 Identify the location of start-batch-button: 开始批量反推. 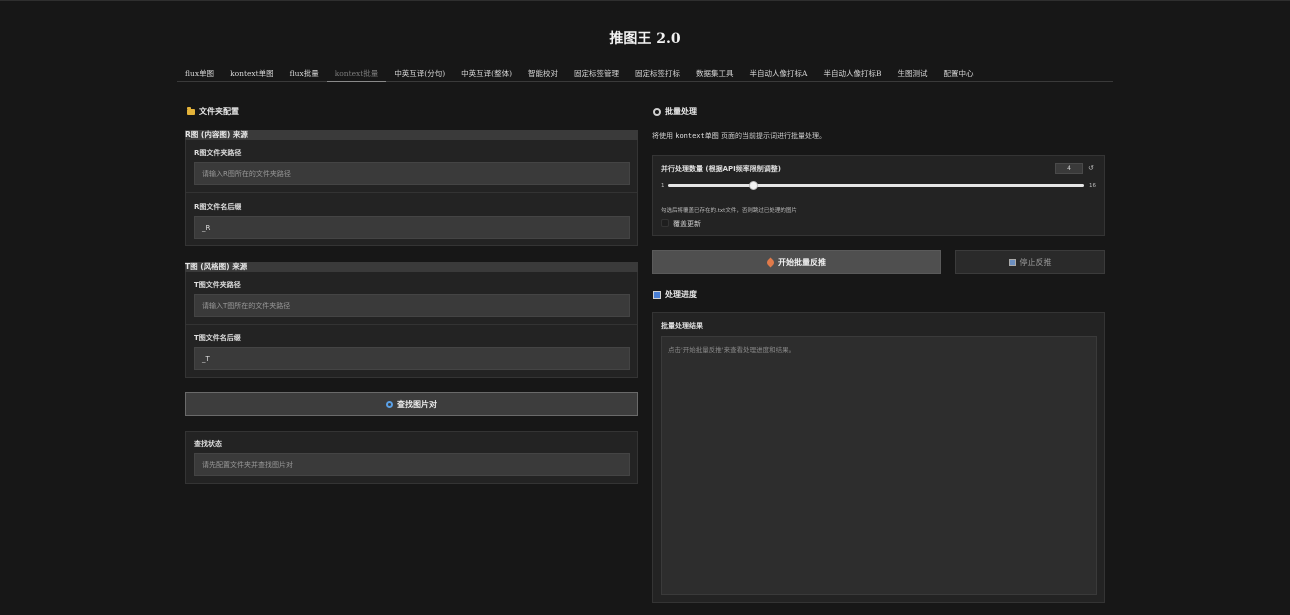
(796, 262).